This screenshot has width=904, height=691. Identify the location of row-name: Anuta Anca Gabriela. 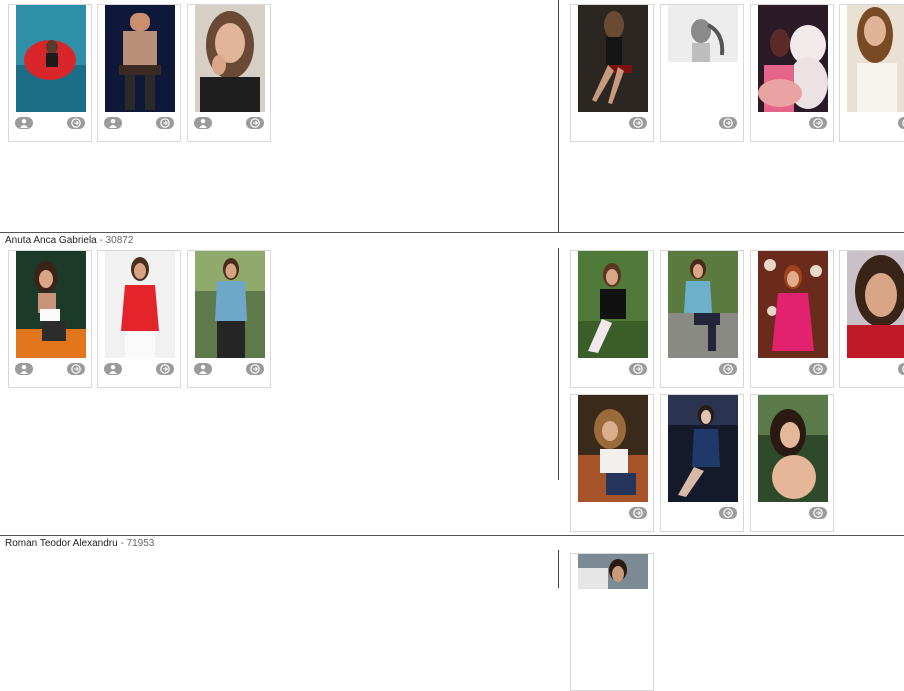
(51, 240).